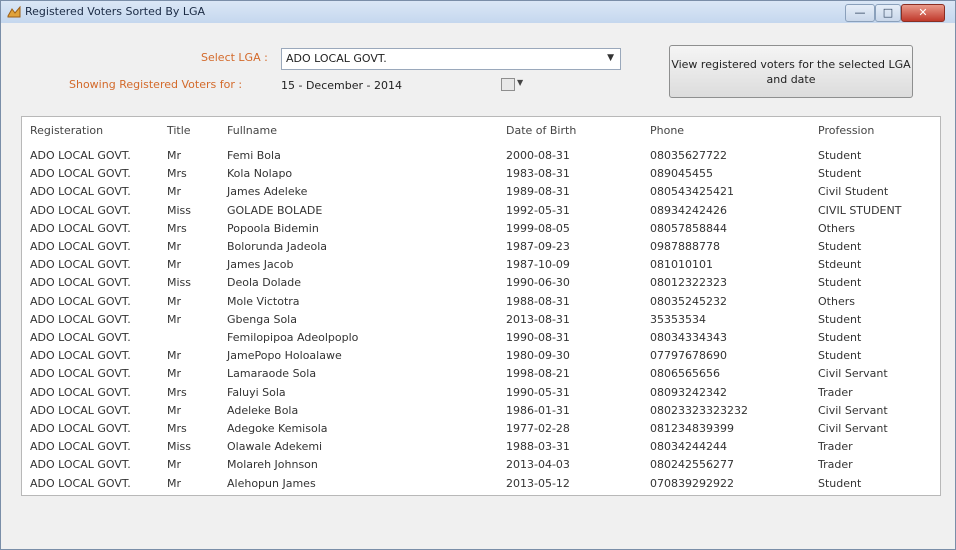 The width and height of the screenshot is (956, 550). I want to click on minimize-button: —, so click(860, 13).